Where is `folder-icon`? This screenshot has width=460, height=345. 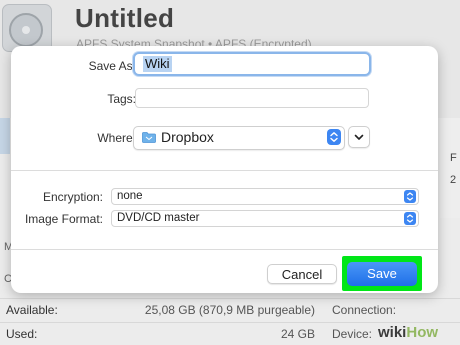
folder-icon is located at coordinates (149, 137).